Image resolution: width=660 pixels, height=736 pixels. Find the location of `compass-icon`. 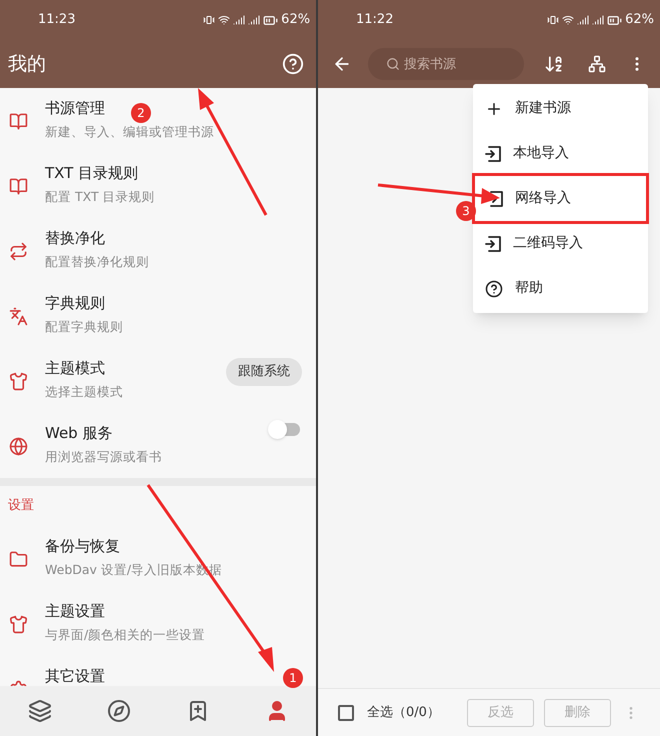

compass-icon is located at coordinates (118, 711).